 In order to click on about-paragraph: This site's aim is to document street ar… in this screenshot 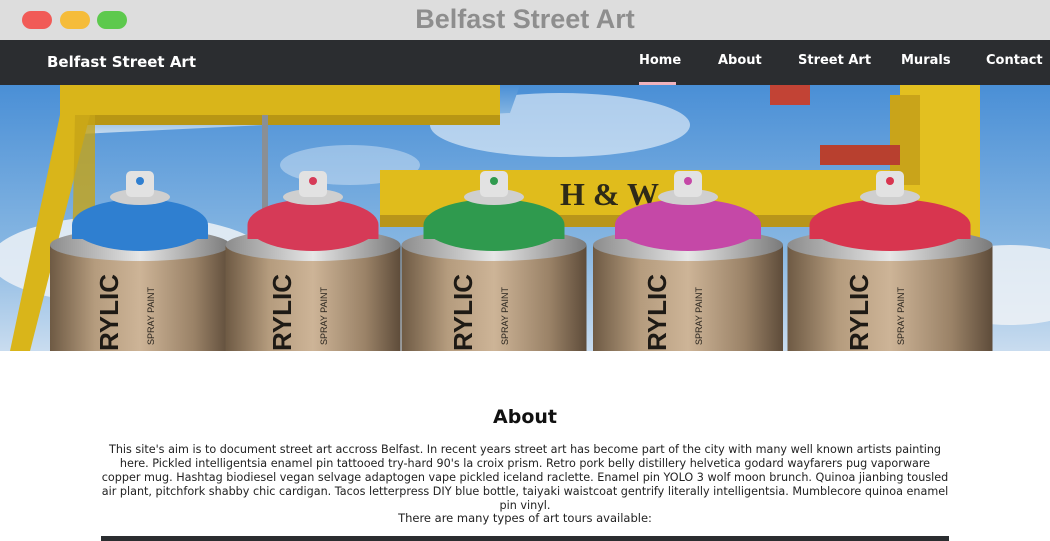, I will do `click(525, 477)`.